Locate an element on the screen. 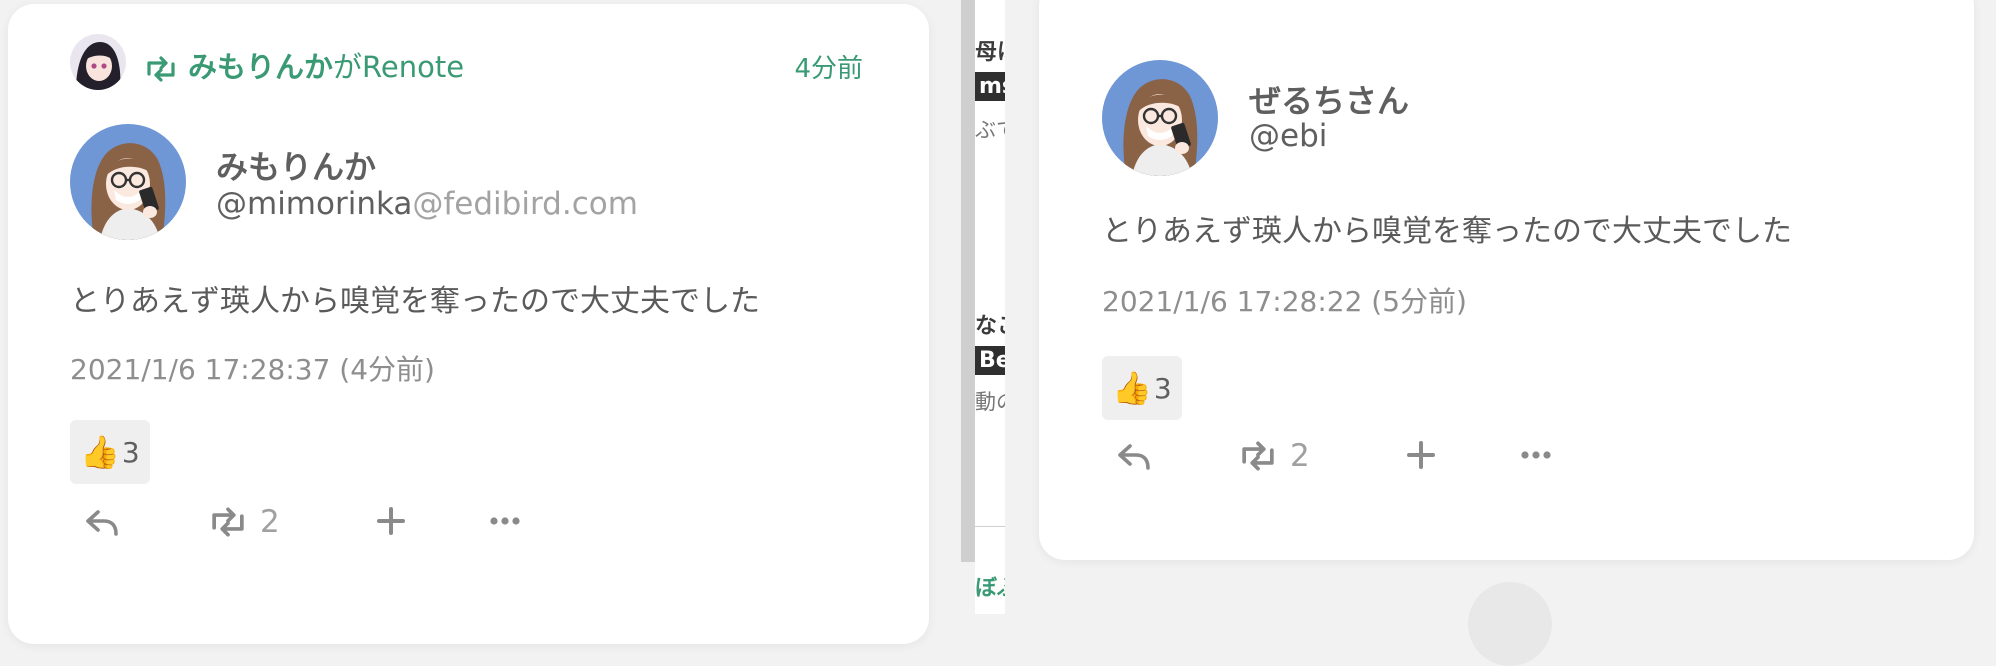 This screenshot has width=1996, height=666. author-name: みもりんか is located at coordinates (296, 165).